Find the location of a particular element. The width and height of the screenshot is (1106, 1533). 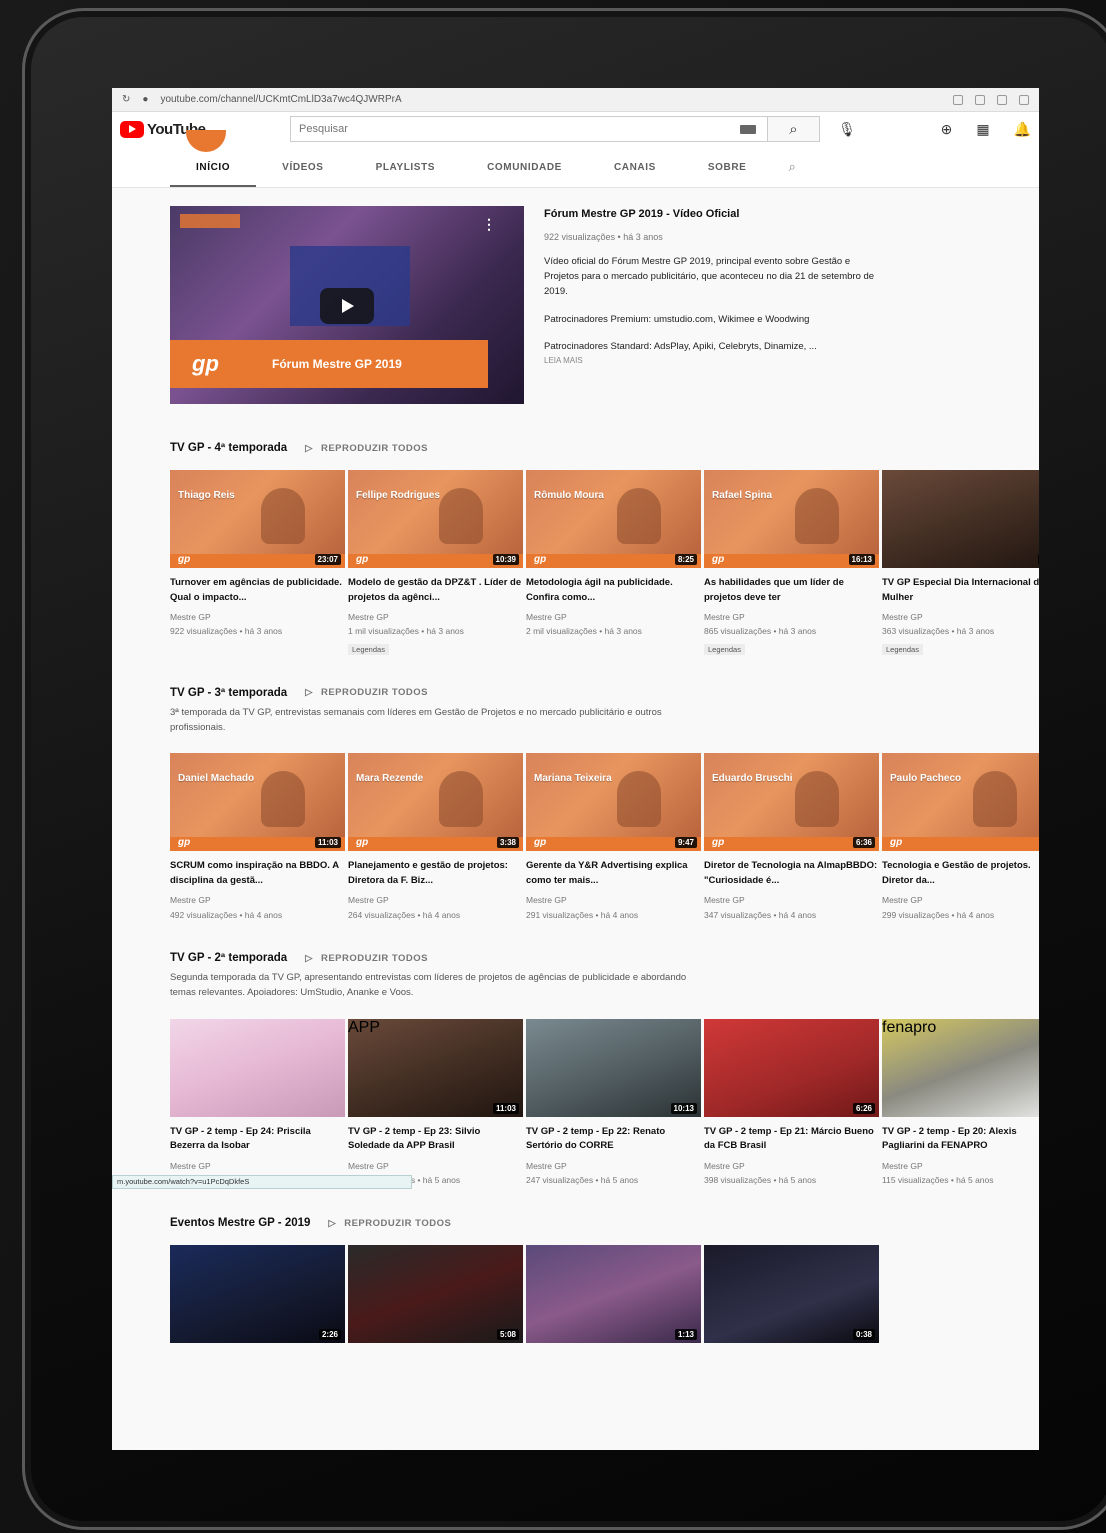

video-thumbnail: APP 11:03 is located at coordinates (435, 1067).